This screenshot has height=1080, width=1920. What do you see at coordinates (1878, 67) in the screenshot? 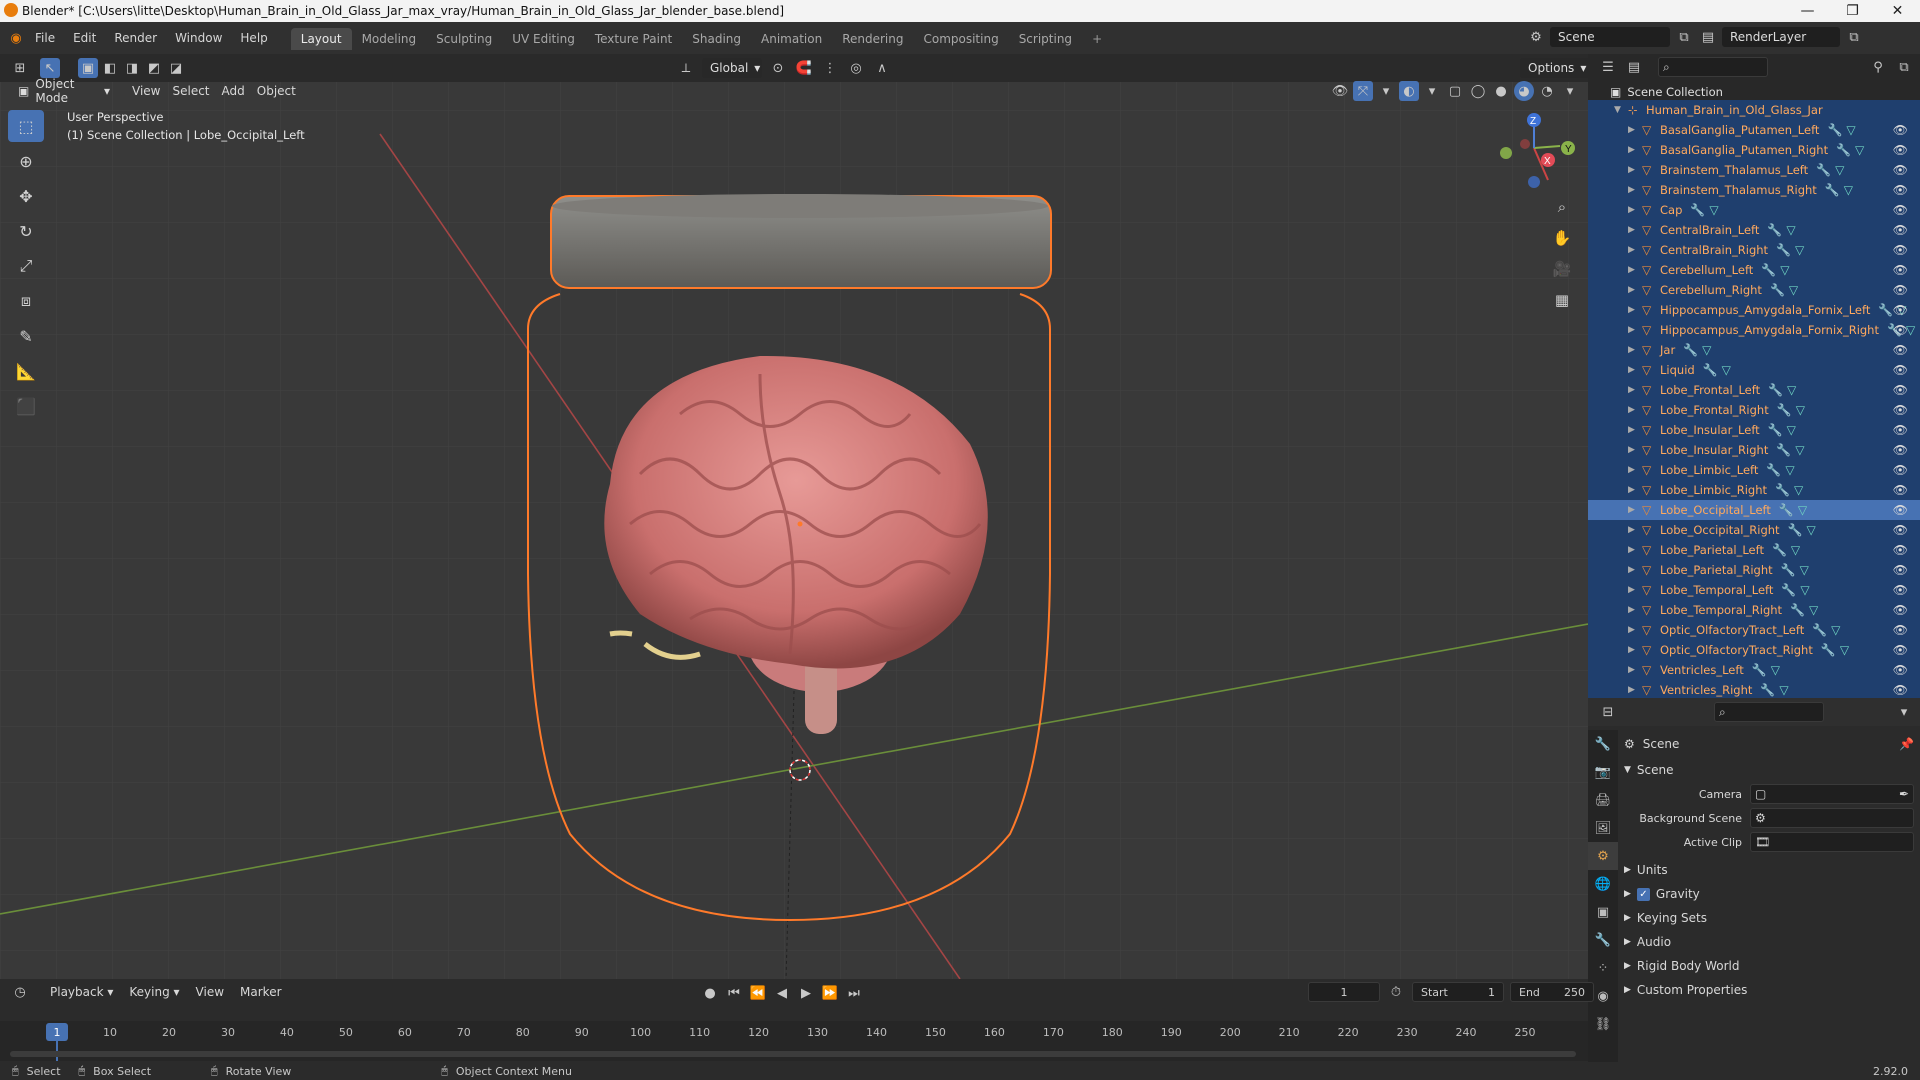
I see `filter-icon: ⚲` at bounding box center [1878, 67].